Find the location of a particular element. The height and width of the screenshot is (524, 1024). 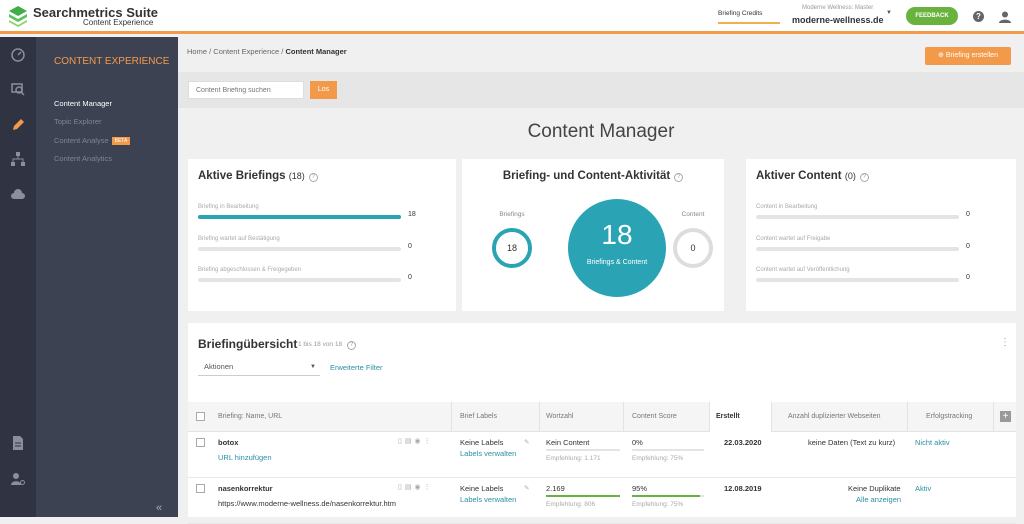

subnav-item-content-analyse: Content Analyse BETA is located at coordinates (92, 140).